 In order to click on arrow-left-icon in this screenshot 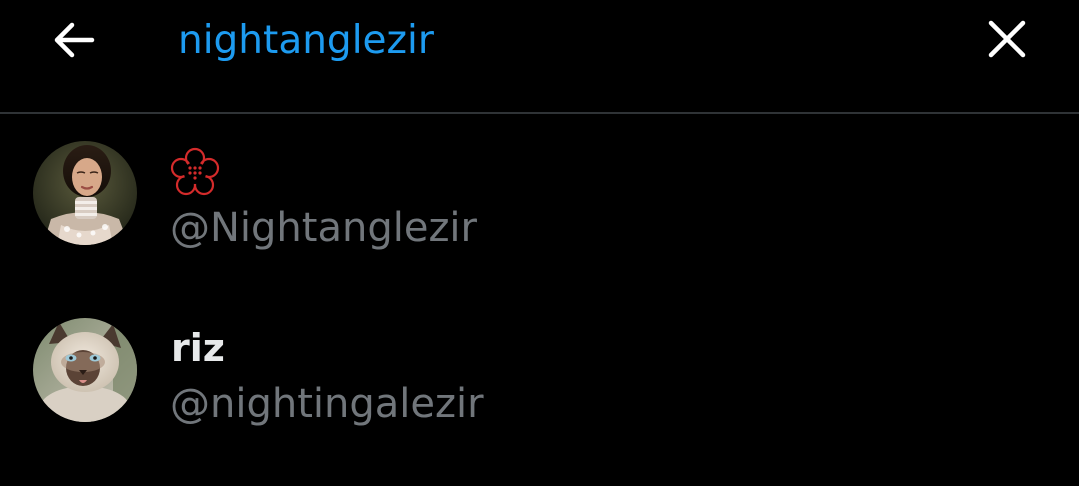, I will do `click(74, 40)`.